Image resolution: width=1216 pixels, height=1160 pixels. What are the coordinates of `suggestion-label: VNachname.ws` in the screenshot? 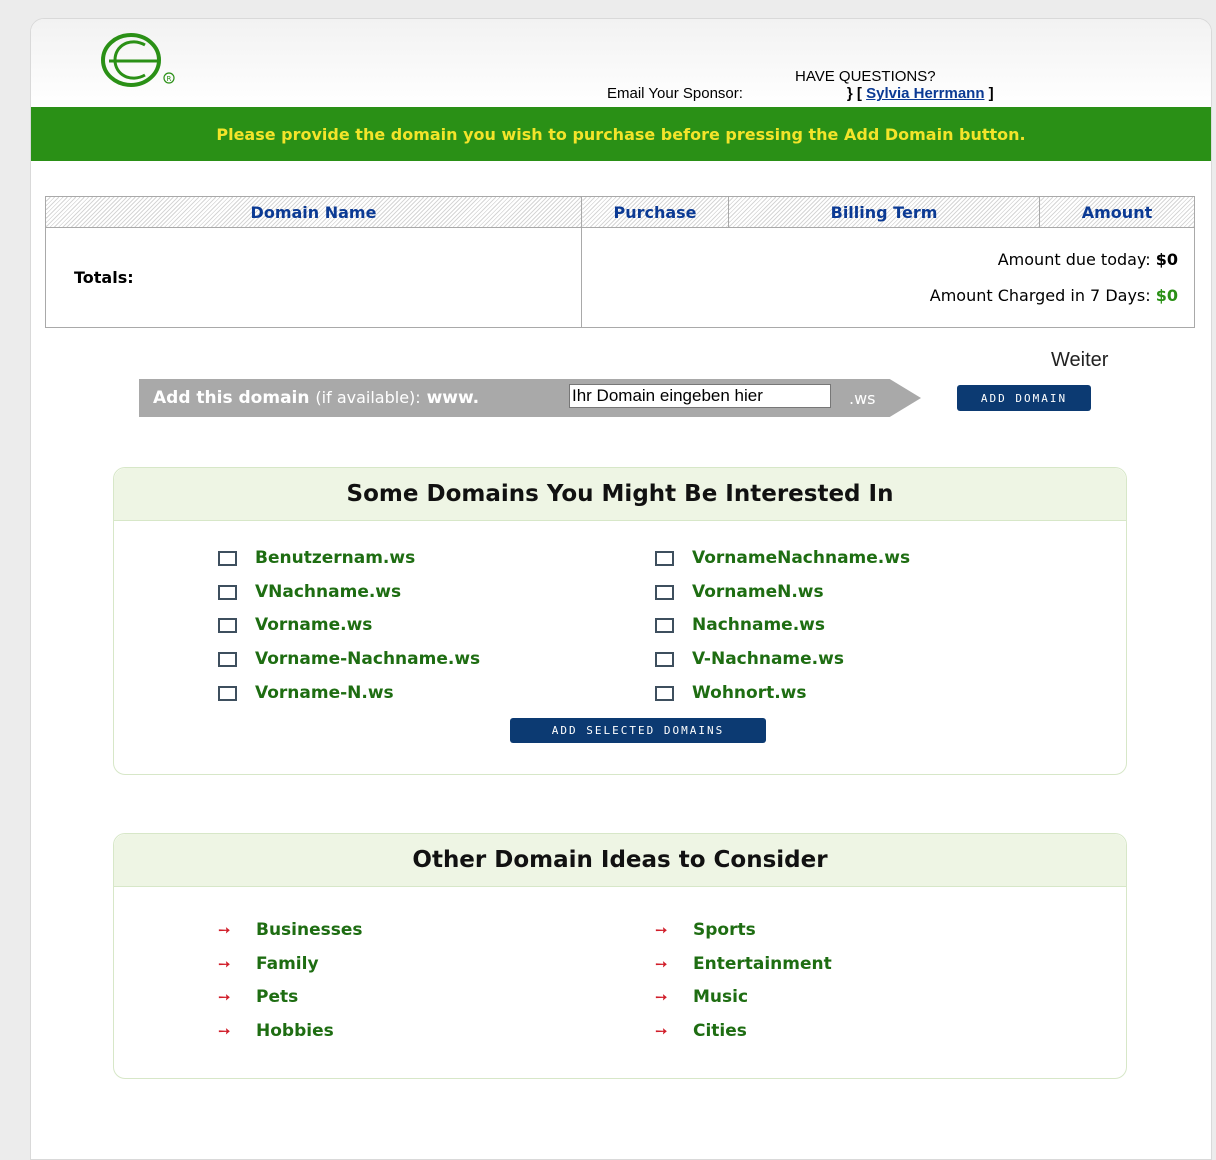 It's located at (328, 592).